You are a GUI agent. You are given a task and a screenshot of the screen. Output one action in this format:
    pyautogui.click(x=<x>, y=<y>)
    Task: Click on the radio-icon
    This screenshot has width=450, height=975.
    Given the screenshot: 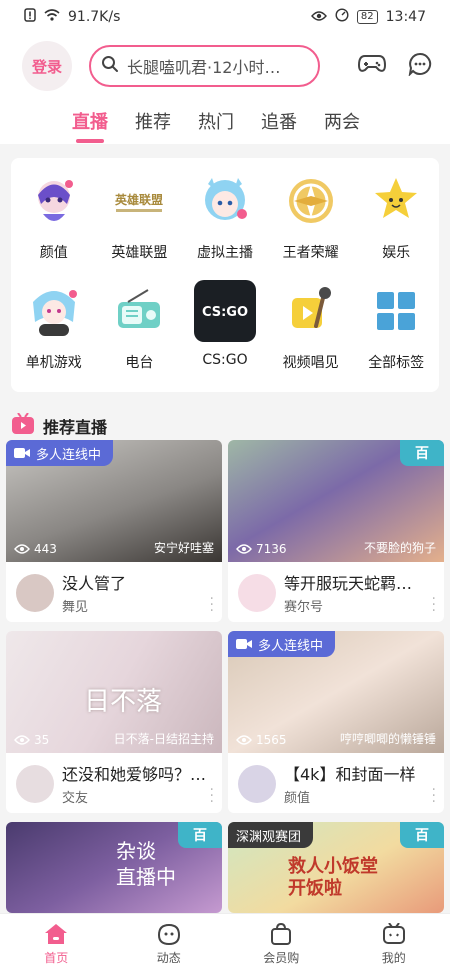 What is the action you would take?
    pyautogui.click(x=139, y=311)
    